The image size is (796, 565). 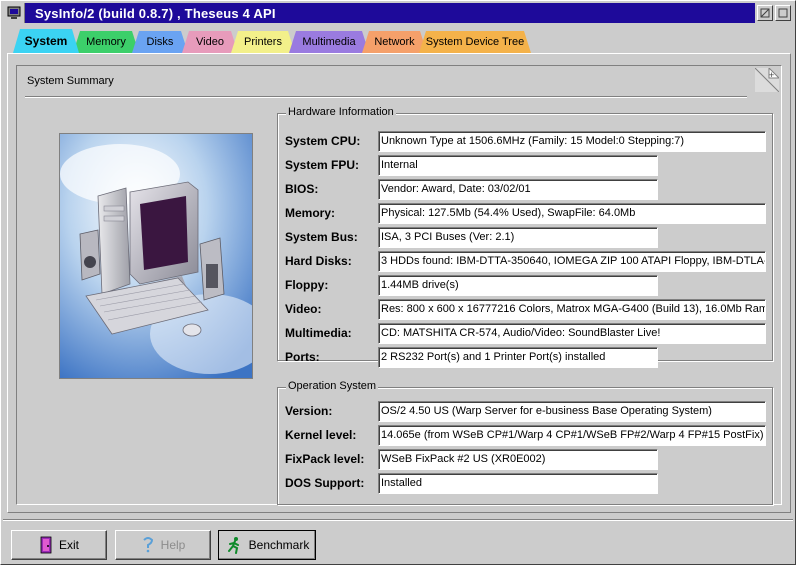 I want to click on tab-network-label: Network, so click(x=394, y=42).